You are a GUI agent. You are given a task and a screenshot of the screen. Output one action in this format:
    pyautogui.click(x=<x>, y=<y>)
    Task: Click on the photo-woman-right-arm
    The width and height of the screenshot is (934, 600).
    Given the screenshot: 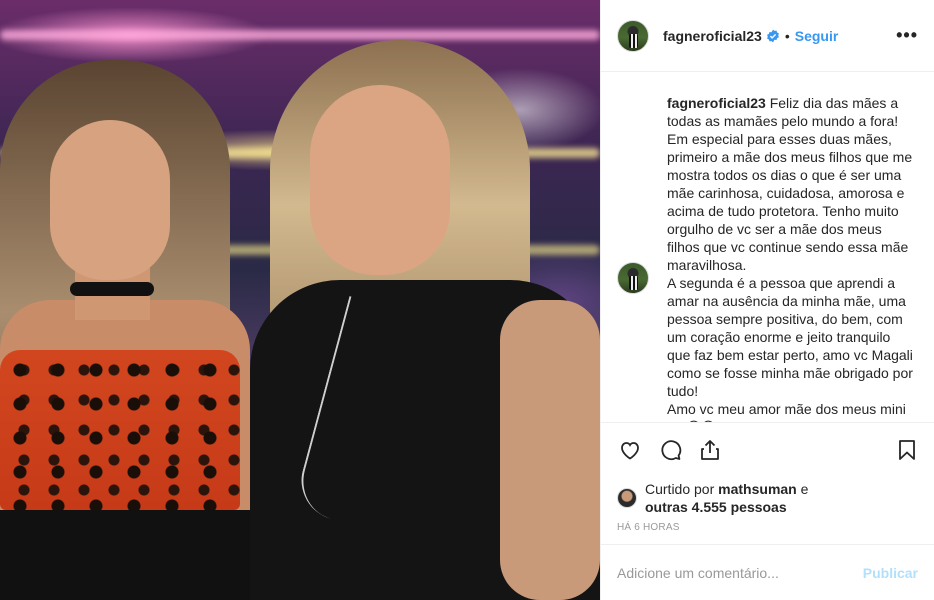 What is the action you would take?
    pyautogui.click(x=550, y=450)
    